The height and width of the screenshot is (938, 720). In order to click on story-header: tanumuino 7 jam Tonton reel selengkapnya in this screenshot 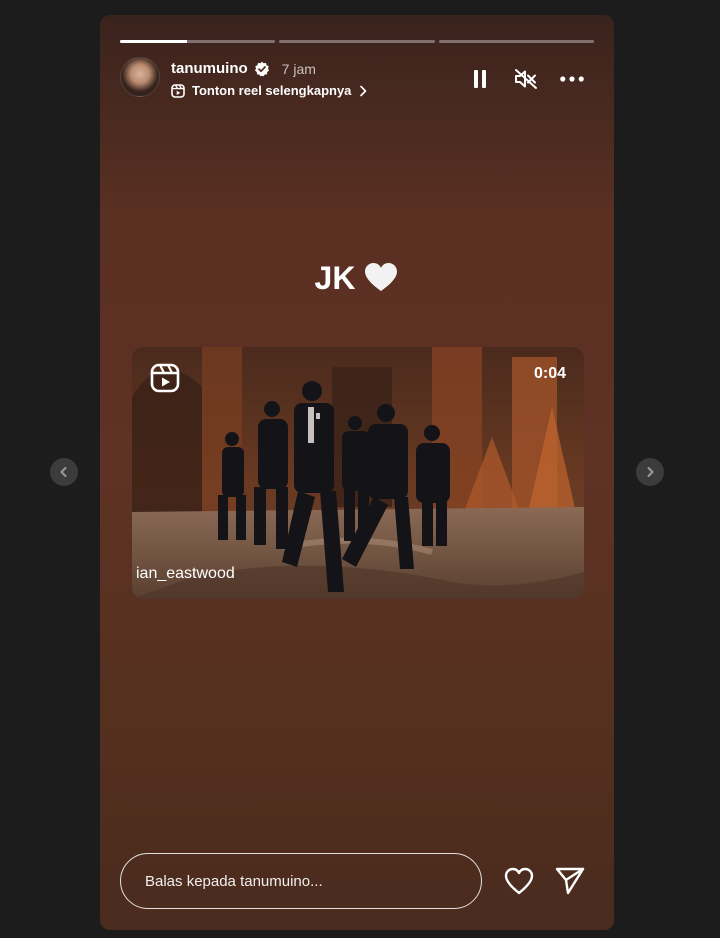, I will do `click(357, 79)`.